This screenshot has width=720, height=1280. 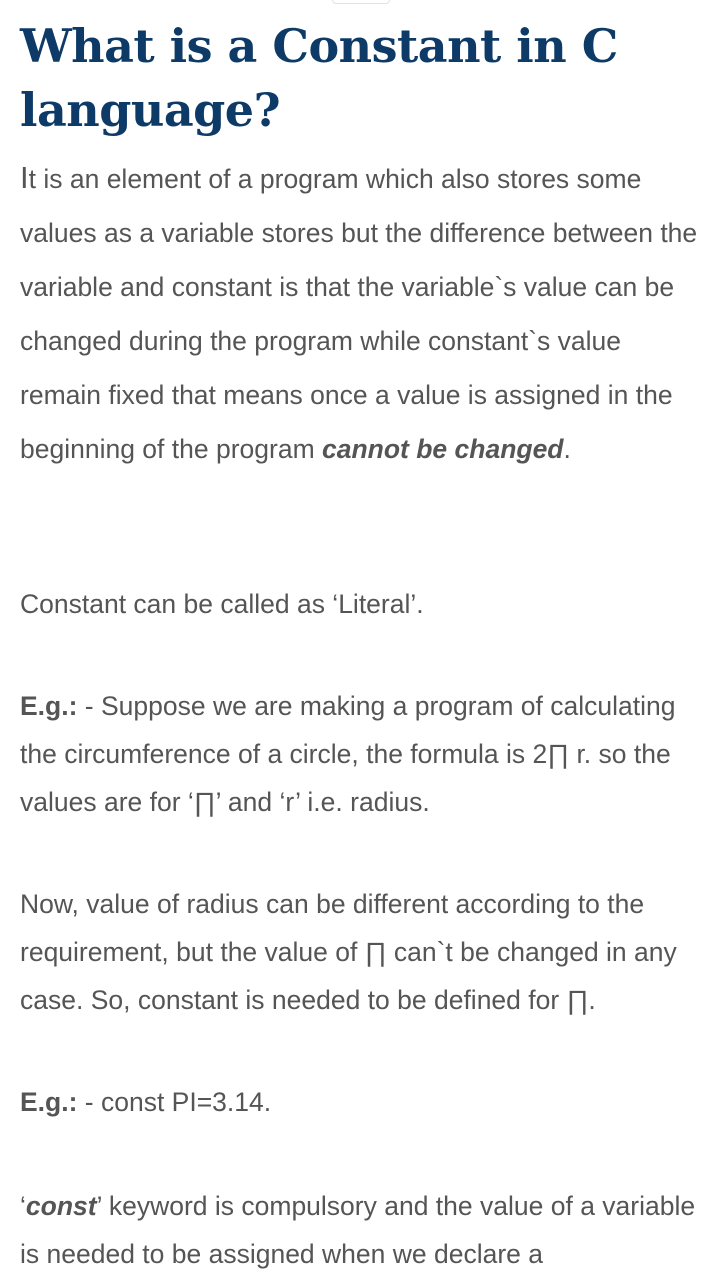 What do you see at coordinates (361, 2) in the screenshot?
I see `top-tab-handle` at bounding box center [361, 2].